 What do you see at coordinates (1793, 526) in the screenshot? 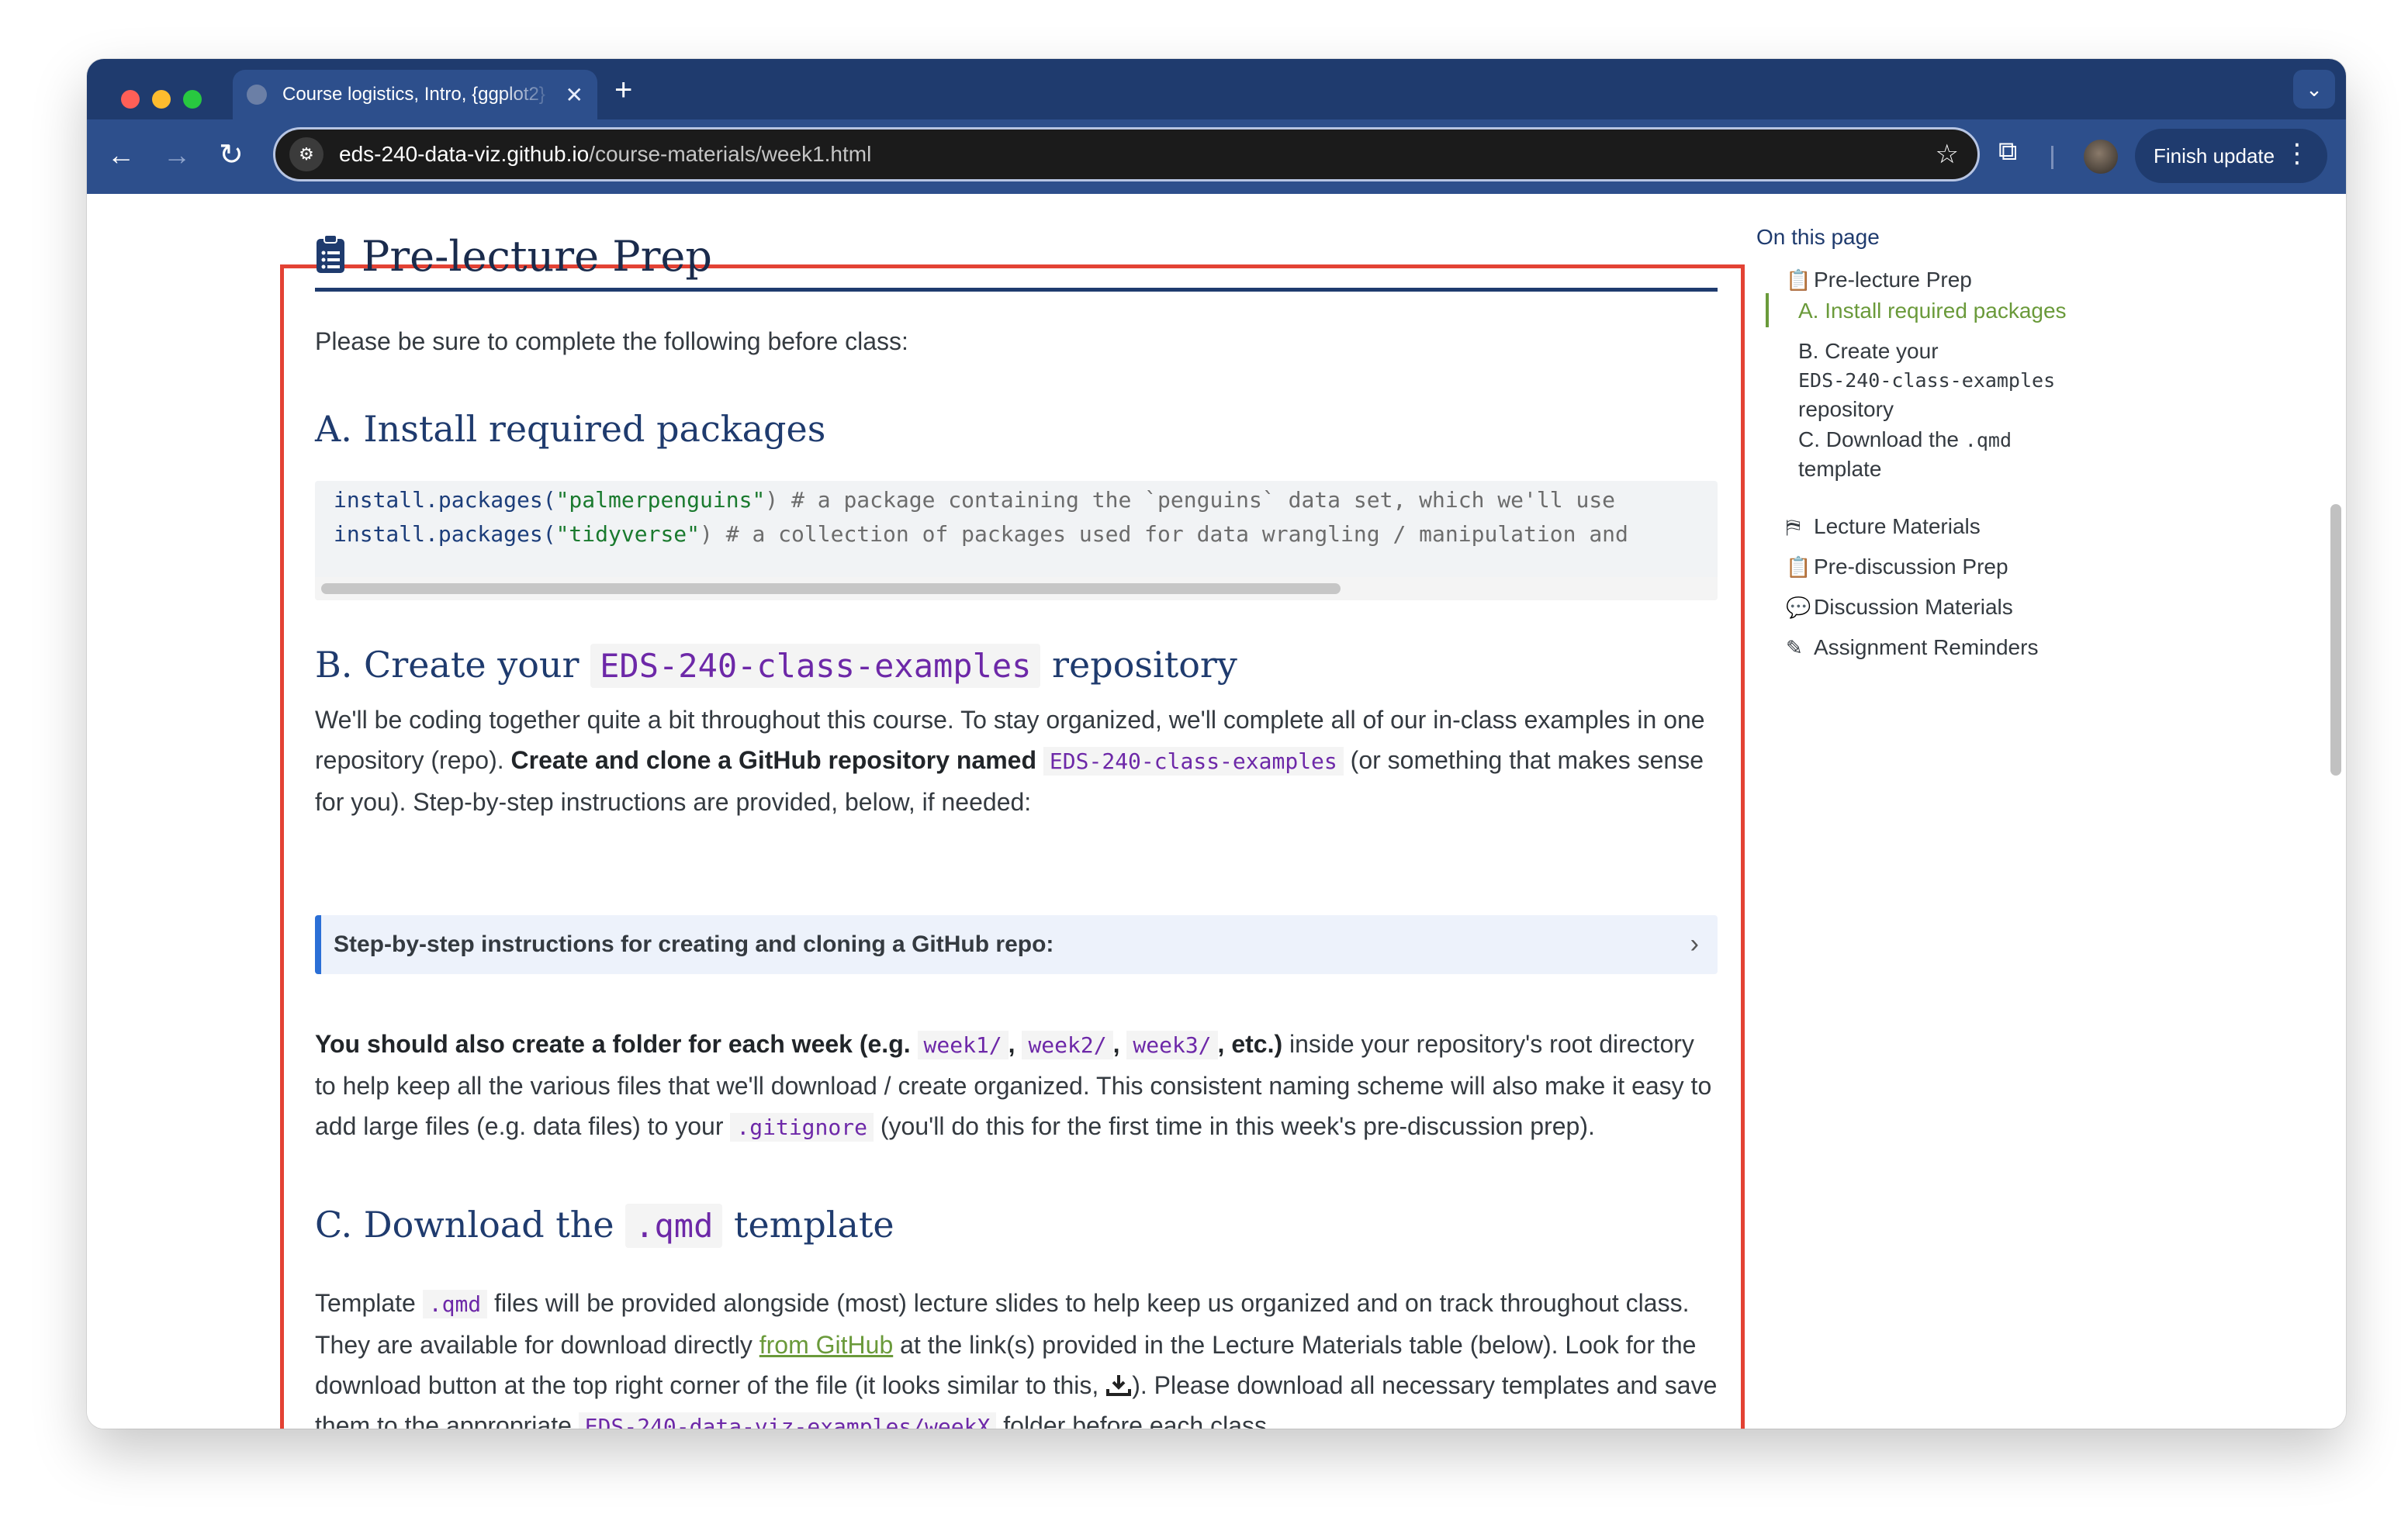
I see `presentation-icon: ⛿` at bounding box center [1793, 526].